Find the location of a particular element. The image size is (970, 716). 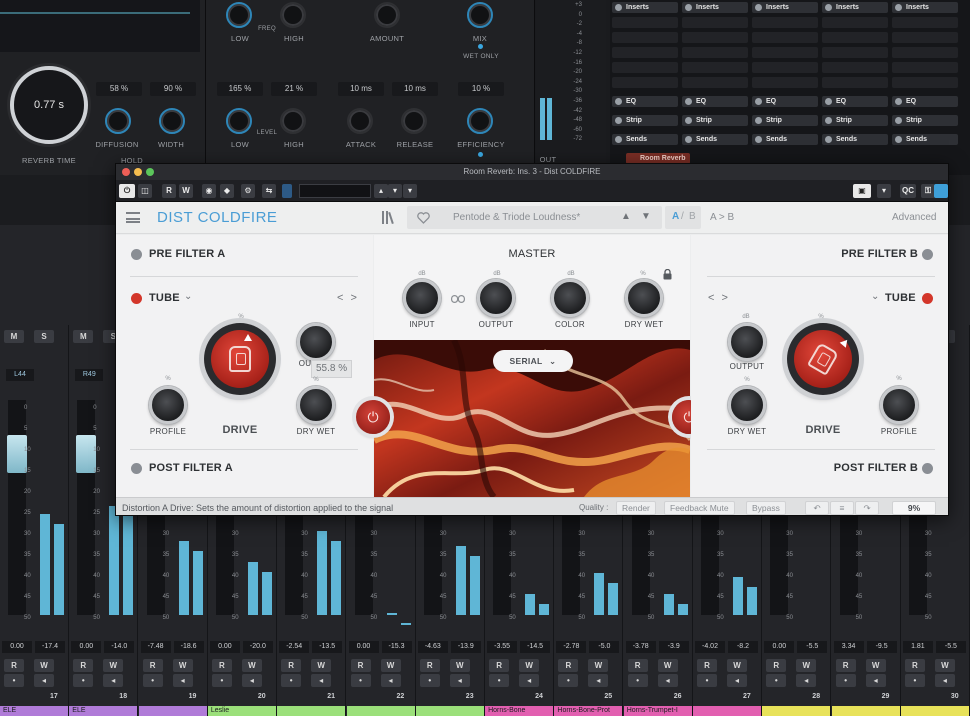

previous-preset-arrow-icon: ▲ is located at coordinates (626, 216).